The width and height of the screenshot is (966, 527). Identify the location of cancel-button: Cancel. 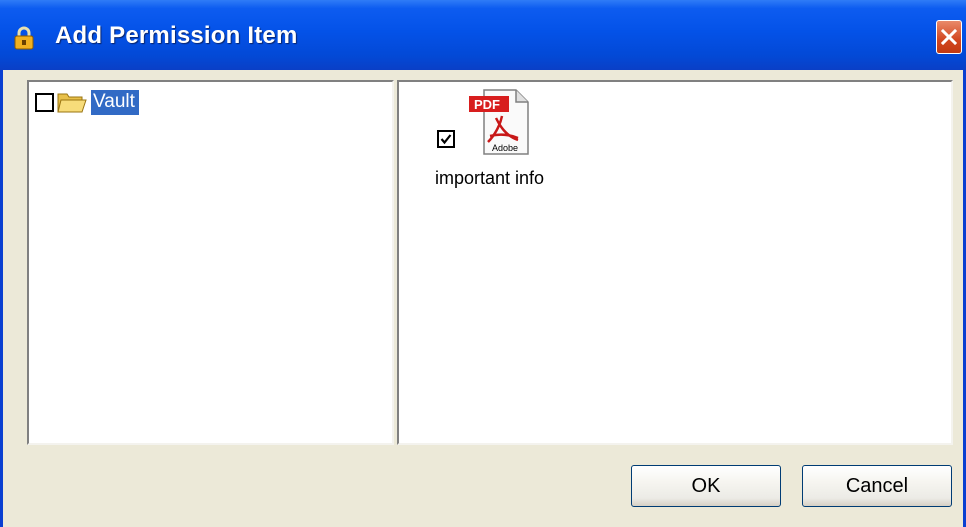
(877, 486).